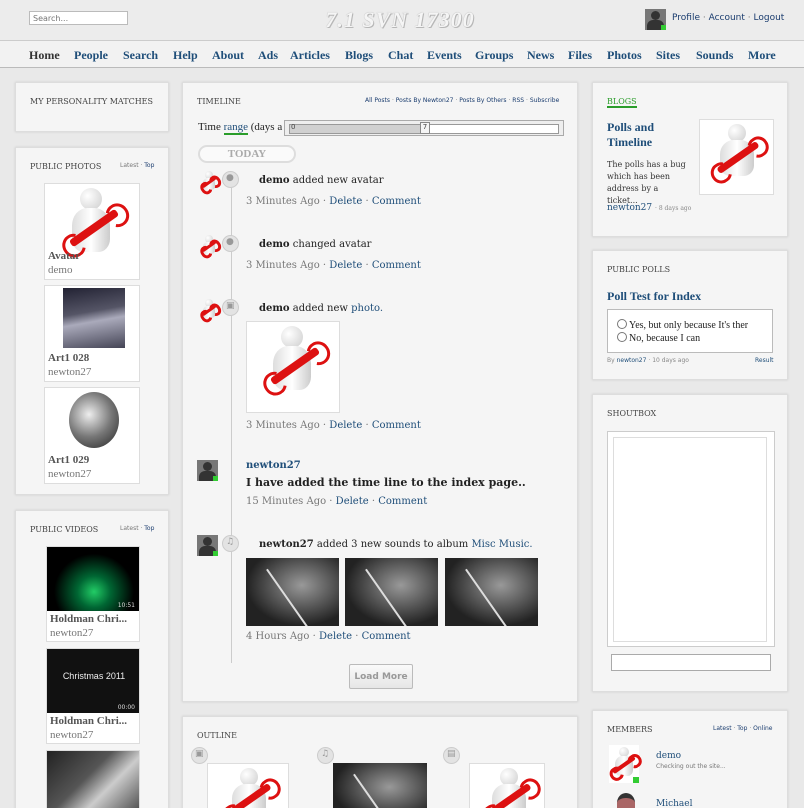 The height and width of the screenshot is (808, 804). I want to click on posts-by-owner-link: Posts By Newton27, so click(425, 100).